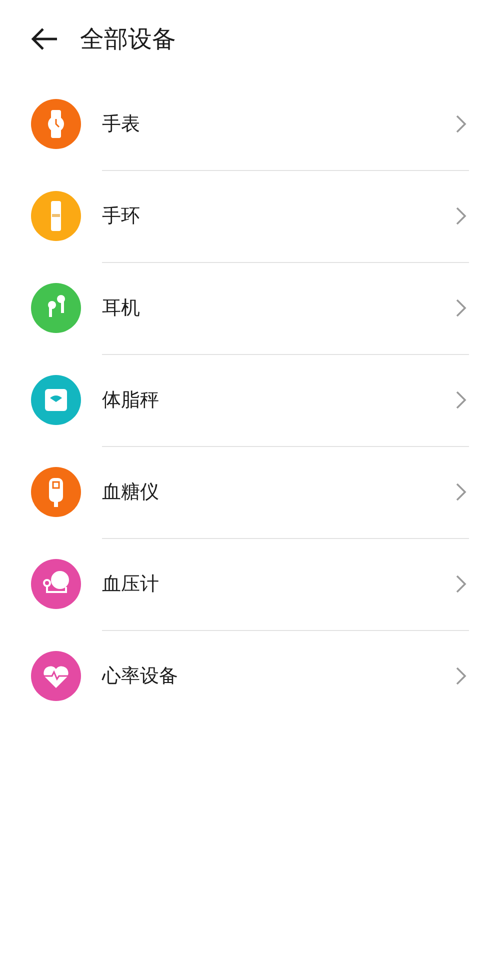 The width and height of the screenshot is (500, 967). Describe the element at coordinates (278, 491) in the screenshot. I see `device-category-label: 血糖仪` at that location.